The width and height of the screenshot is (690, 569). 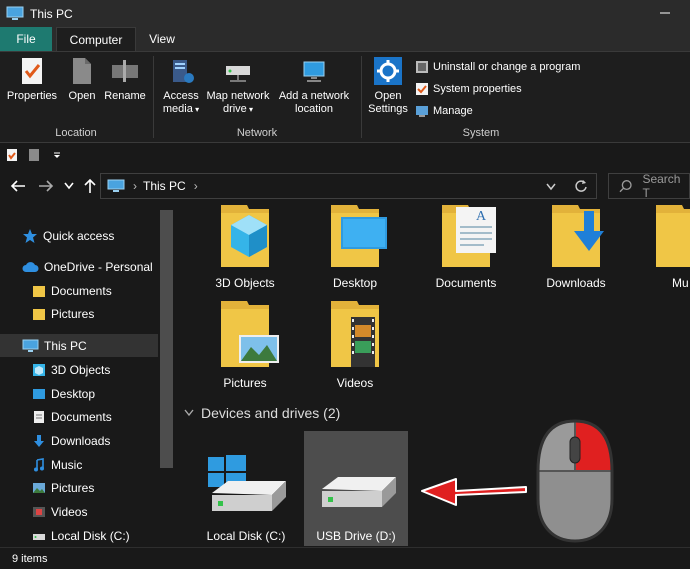 I want to click on drive-local-disk-c: Local Disk (C:), so click(x=246, y=488).